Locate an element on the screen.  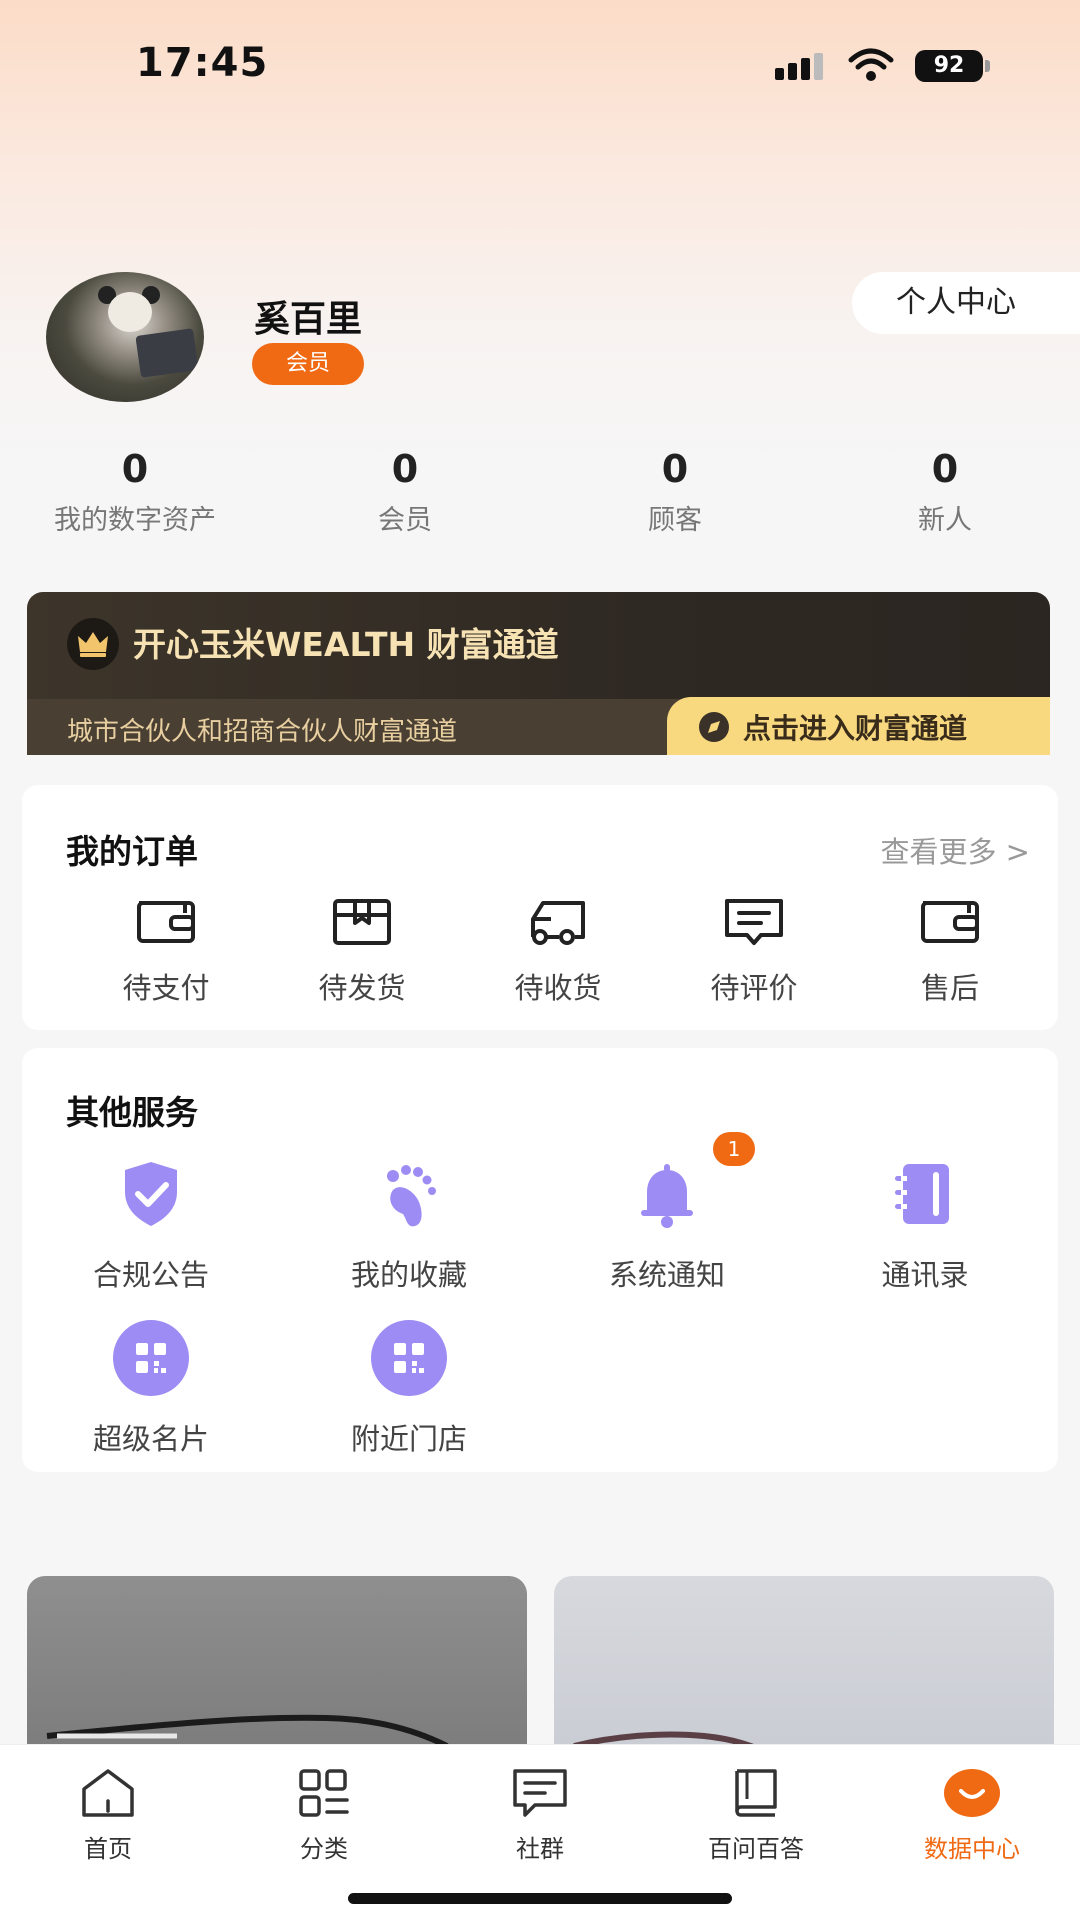
service-super-card: 超级名片 is located at coordinates (151, 1388).